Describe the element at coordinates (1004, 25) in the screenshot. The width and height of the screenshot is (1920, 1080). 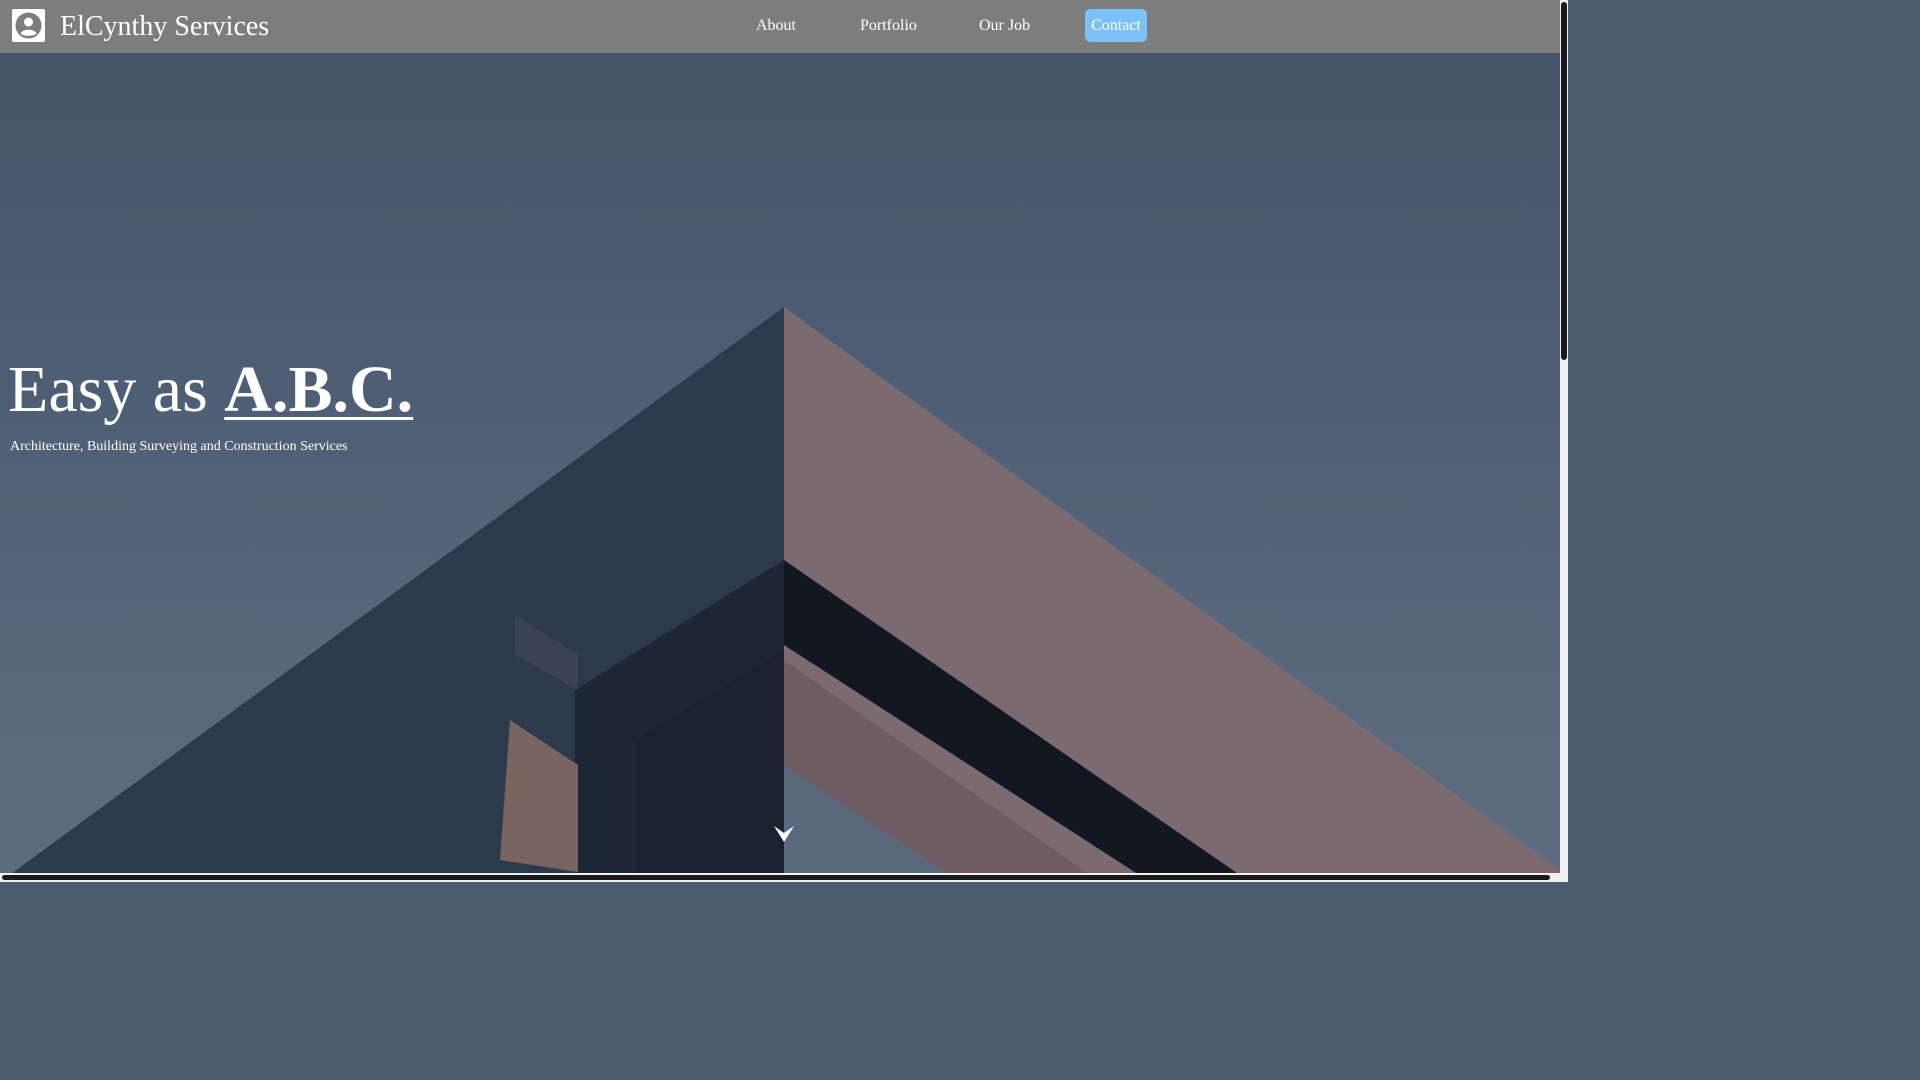
I see `nav-link-our-job: Our Job` at that location.